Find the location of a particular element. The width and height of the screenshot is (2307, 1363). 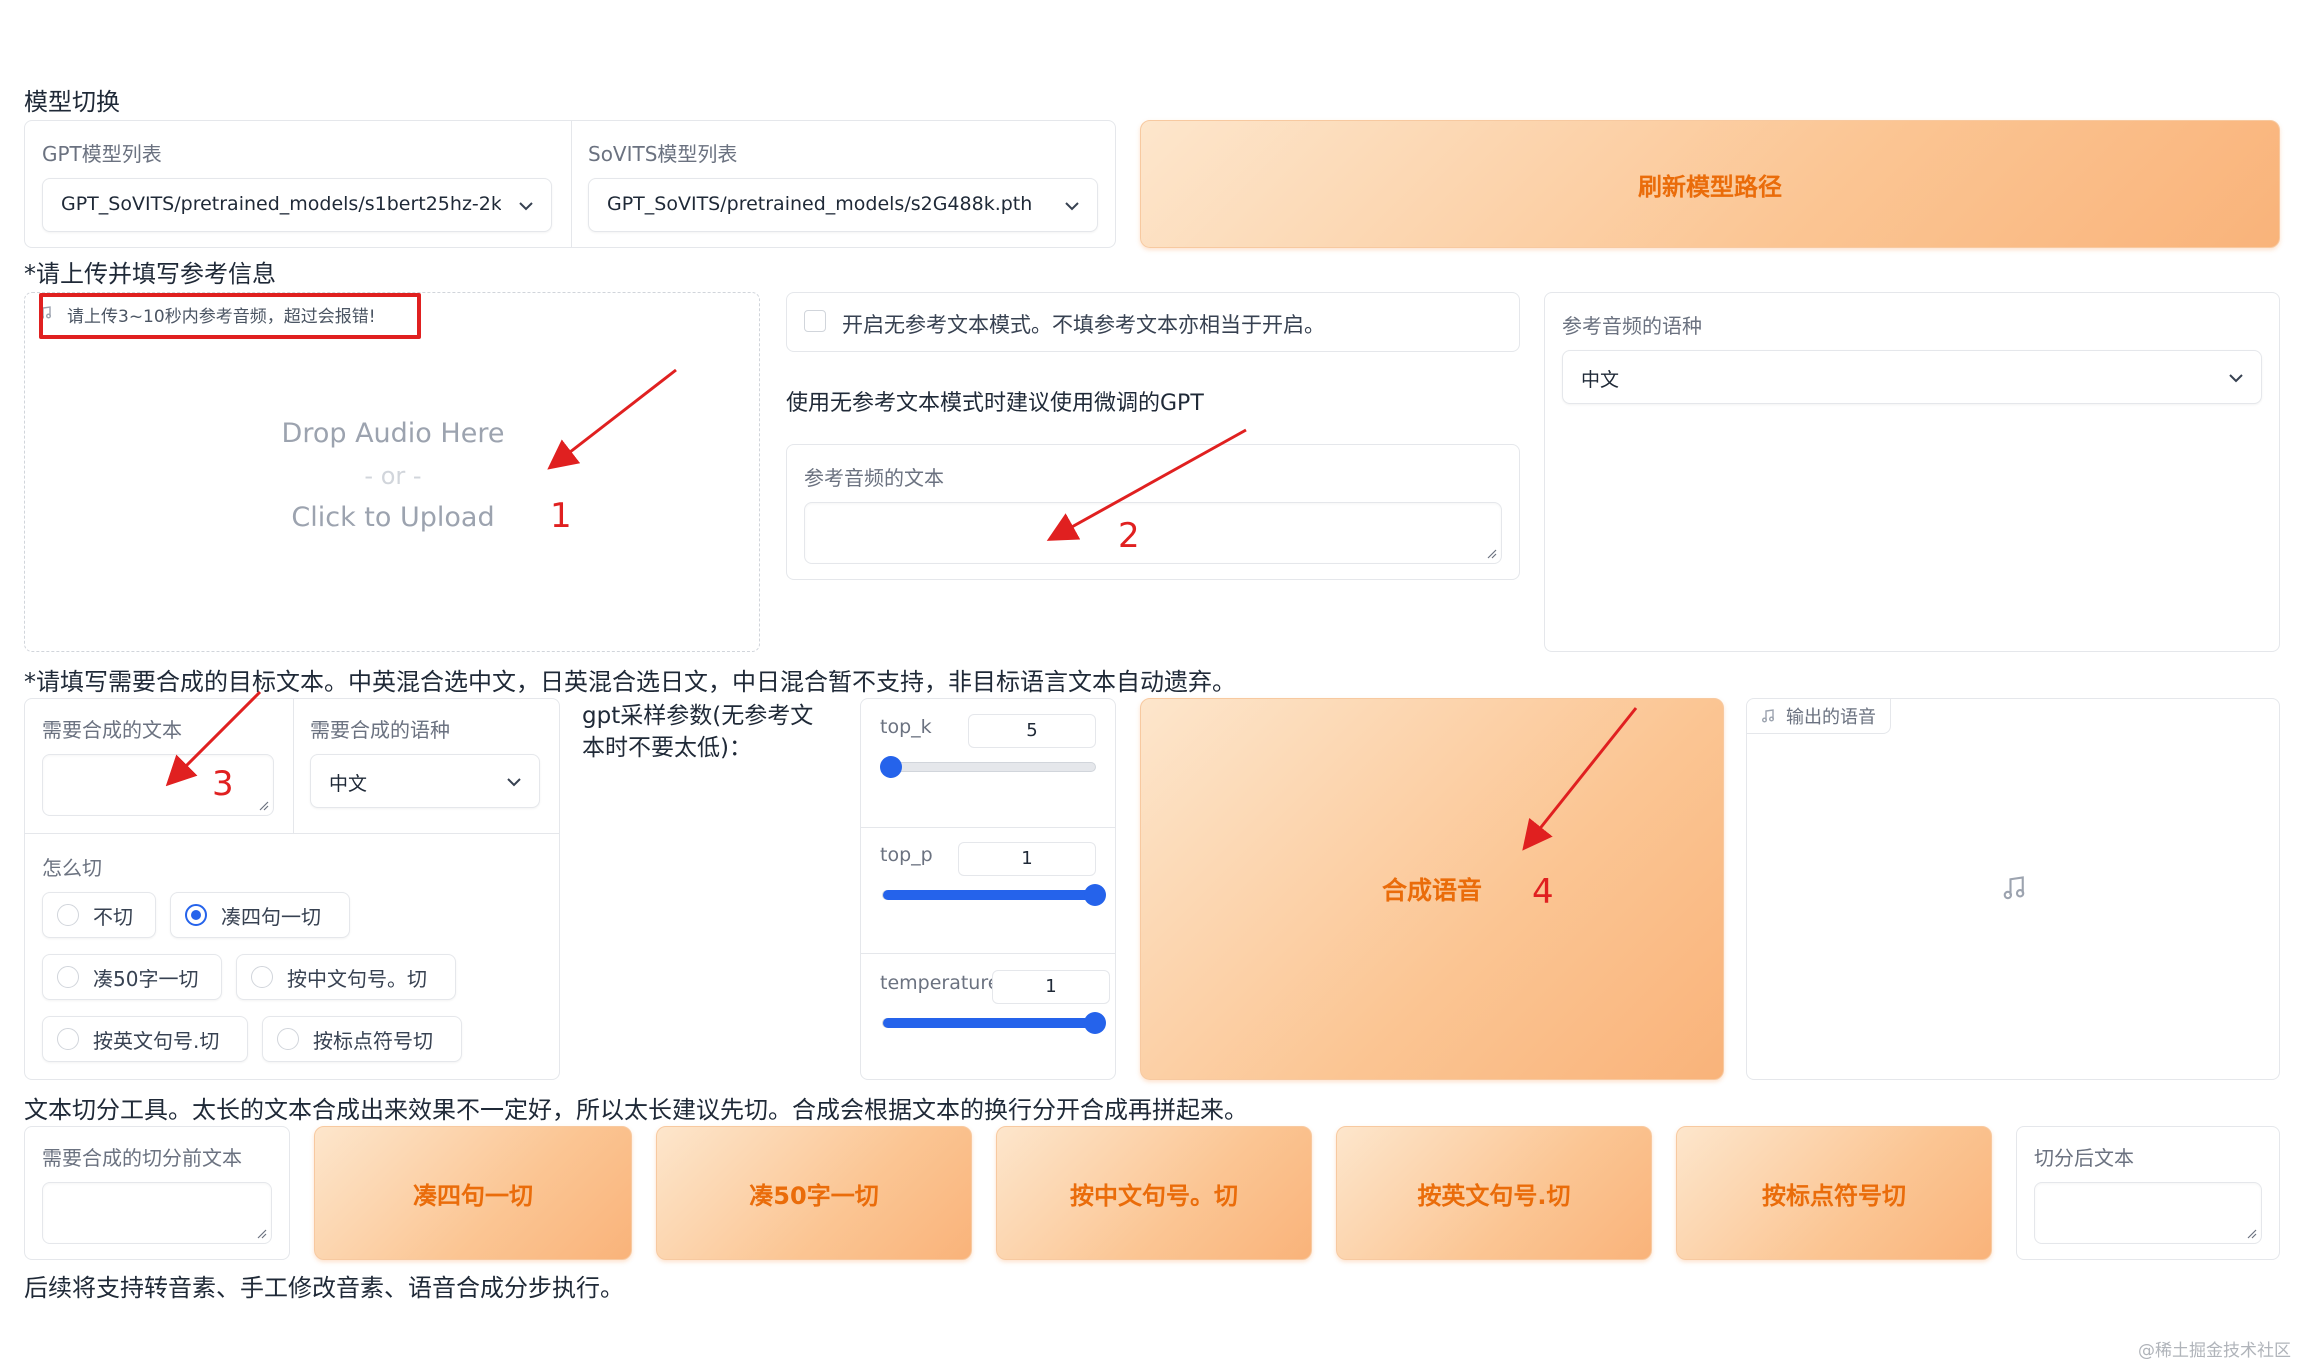

or-text: - or - is located at coordinates (393, 476).